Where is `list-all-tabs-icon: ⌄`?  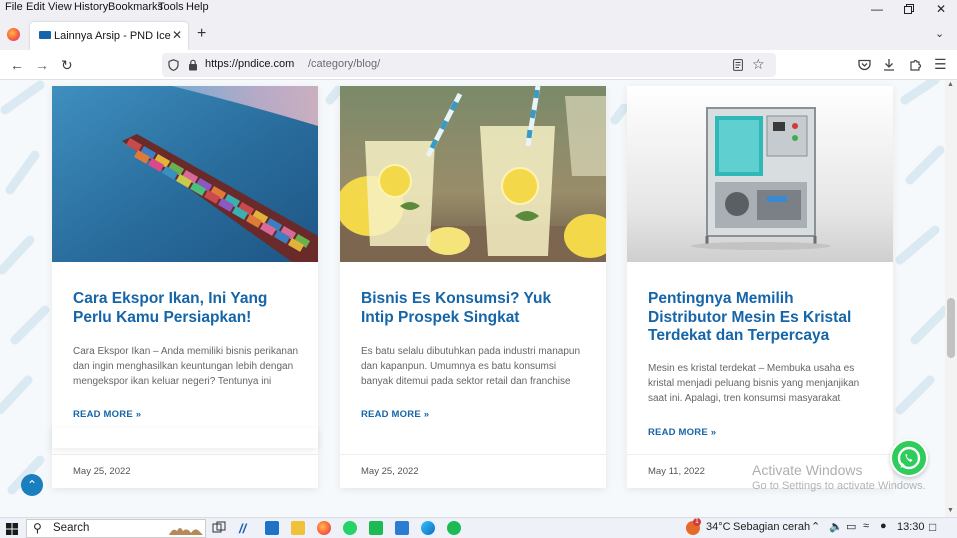 list-all-tabs-icon: ⌄ is located at coordinates (939, 33).